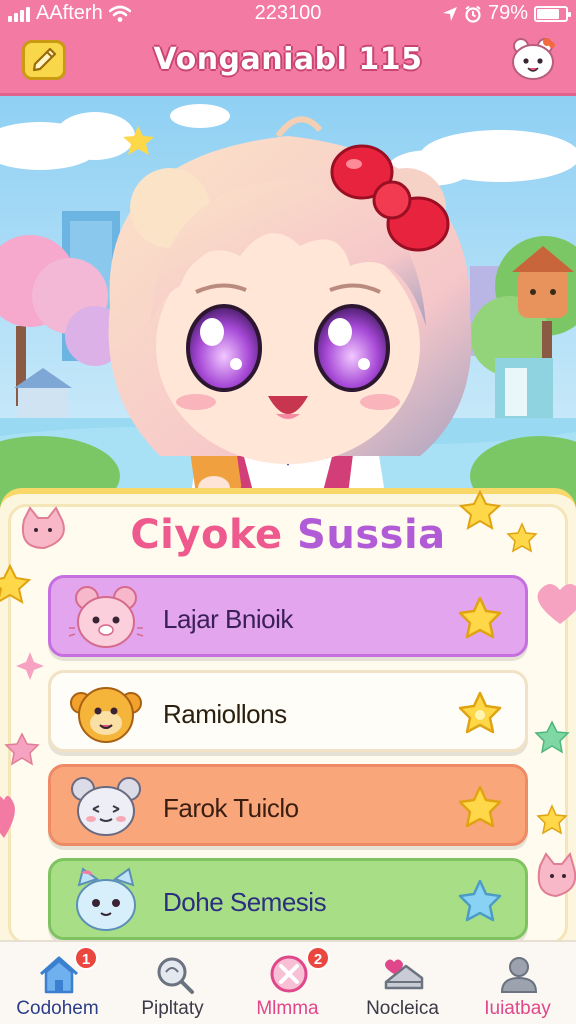 The width and height of the screenshot is (576, 1024). What do you see at coordinates (175, 975) in the screenshot?
I see `magnifier-icon` at bounding box center [175, 975].